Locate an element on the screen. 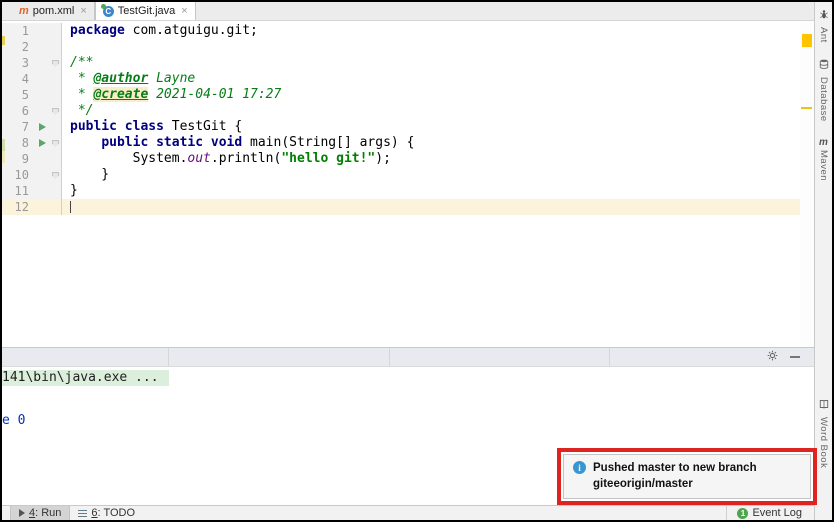 The image size is (834, 522). editor-tab-TestGit.java: C TestGit.java × is located at coordinates (145, 11).